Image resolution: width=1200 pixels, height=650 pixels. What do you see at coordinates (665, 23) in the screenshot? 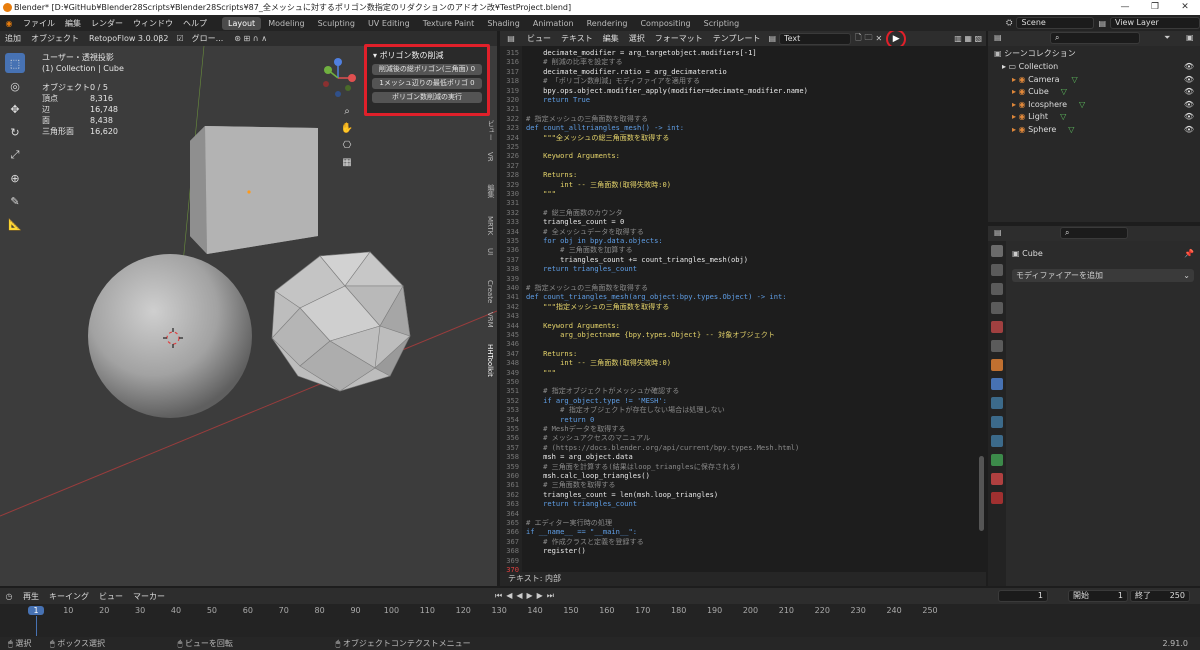
I see `tab-compositing: Compositing` at bounding box center [665, 23].